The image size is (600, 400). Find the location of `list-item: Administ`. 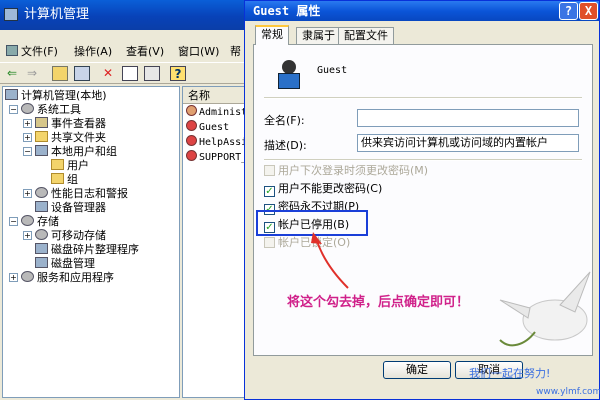

list-item: Administ is located at coordinates (216, 112).